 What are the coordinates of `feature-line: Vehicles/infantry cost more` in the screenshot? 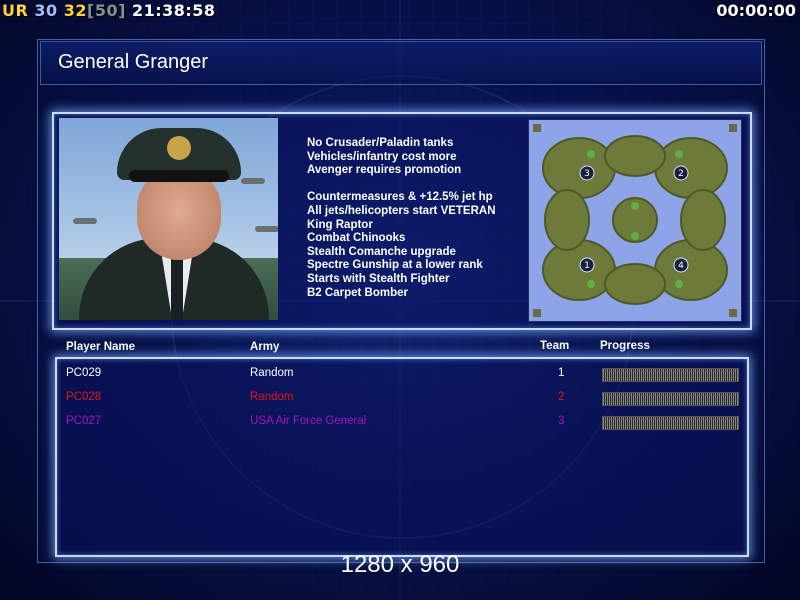 It's located at (382, 156).